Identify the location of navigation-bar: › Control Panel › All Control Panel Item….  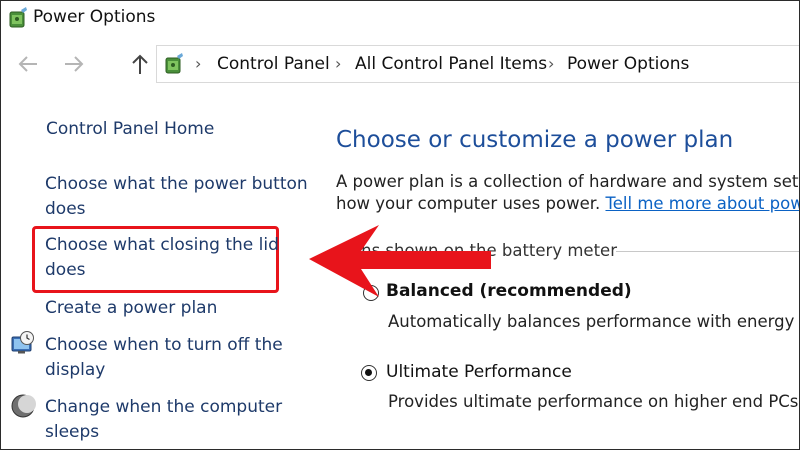
(400, 63).